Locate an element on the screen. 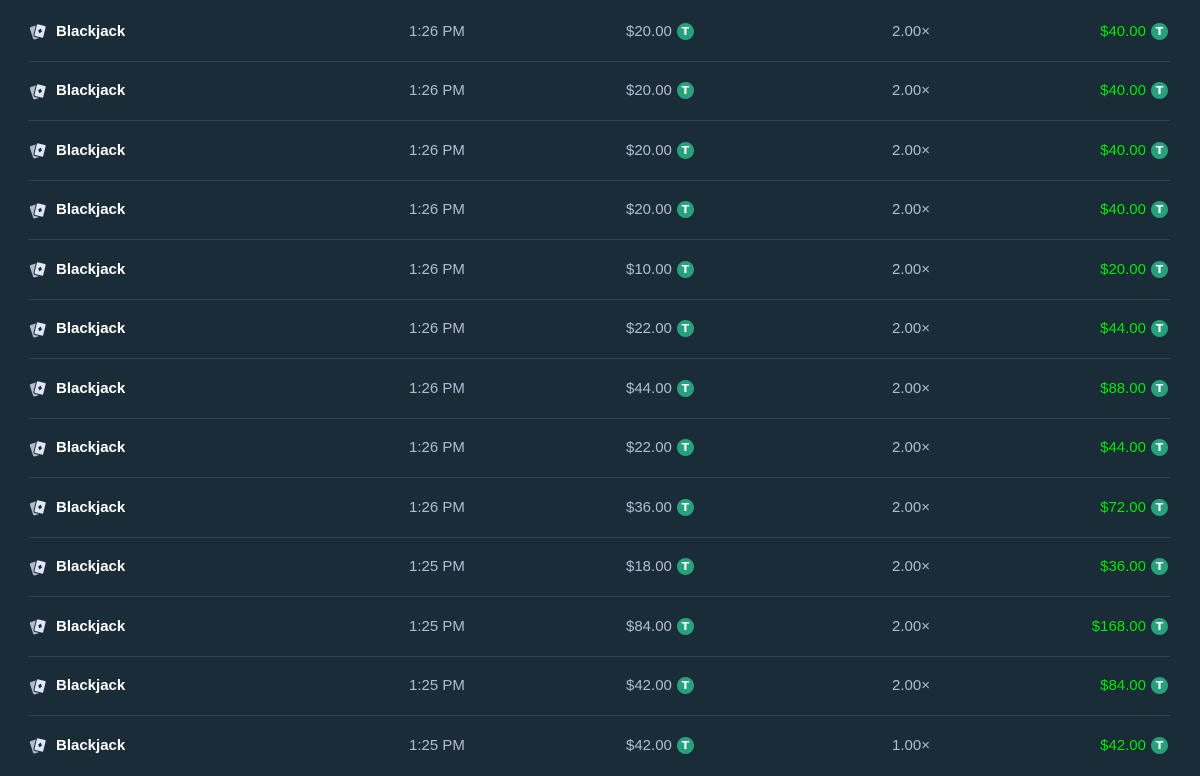  payout-cell: $168.00 T is located at coordinates (1130, 626).